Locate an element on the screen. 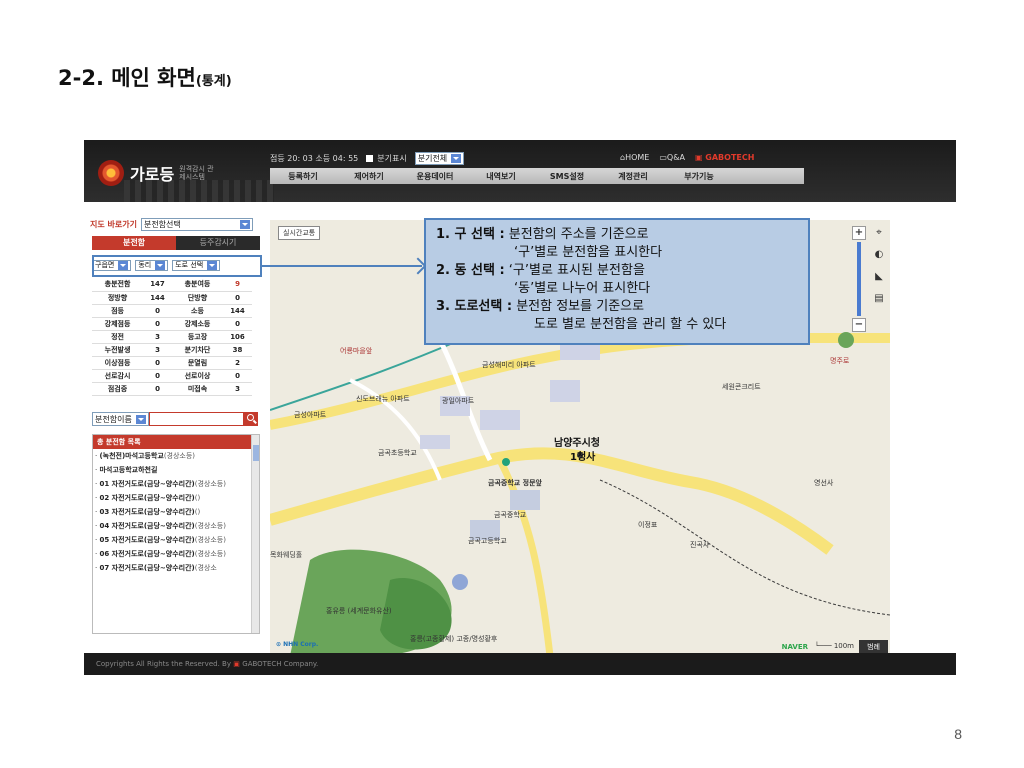 This screenshot has height=768, width=1024. map-label-jingok: 진곡사 is located at coordinates (700, 545).